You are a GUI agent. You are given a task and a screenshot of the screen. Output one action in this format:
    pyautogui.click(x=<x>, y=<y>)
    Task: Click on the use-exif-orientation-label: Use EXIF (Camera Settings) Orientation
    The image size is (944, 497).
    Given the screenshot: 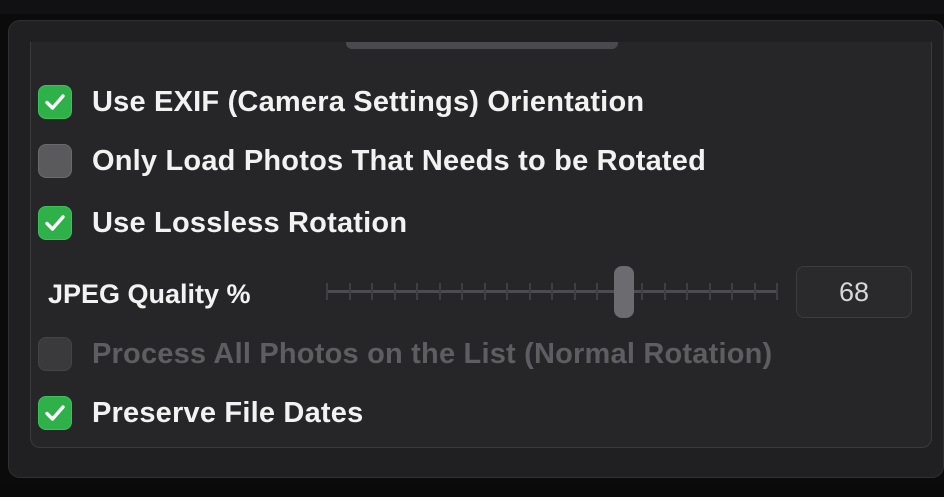 What is the action you would take?
    pyautogui.click(x=368, y=101)
    